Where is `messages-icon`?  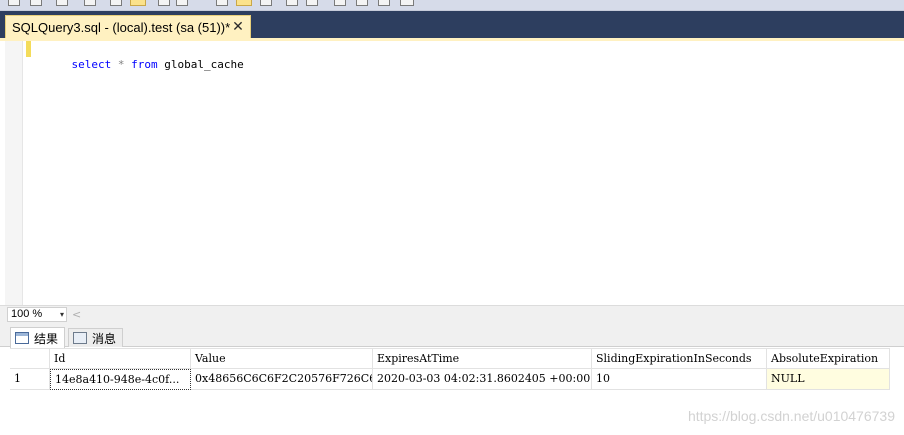 messages-icon is located at coordinates (80, 338).